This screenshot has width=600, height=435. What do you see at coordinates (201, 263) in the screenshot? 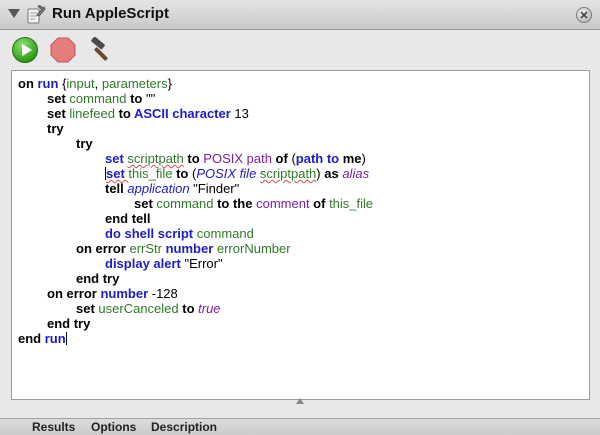
I see `code-token: "Error"` at bounding box center [201, 263].